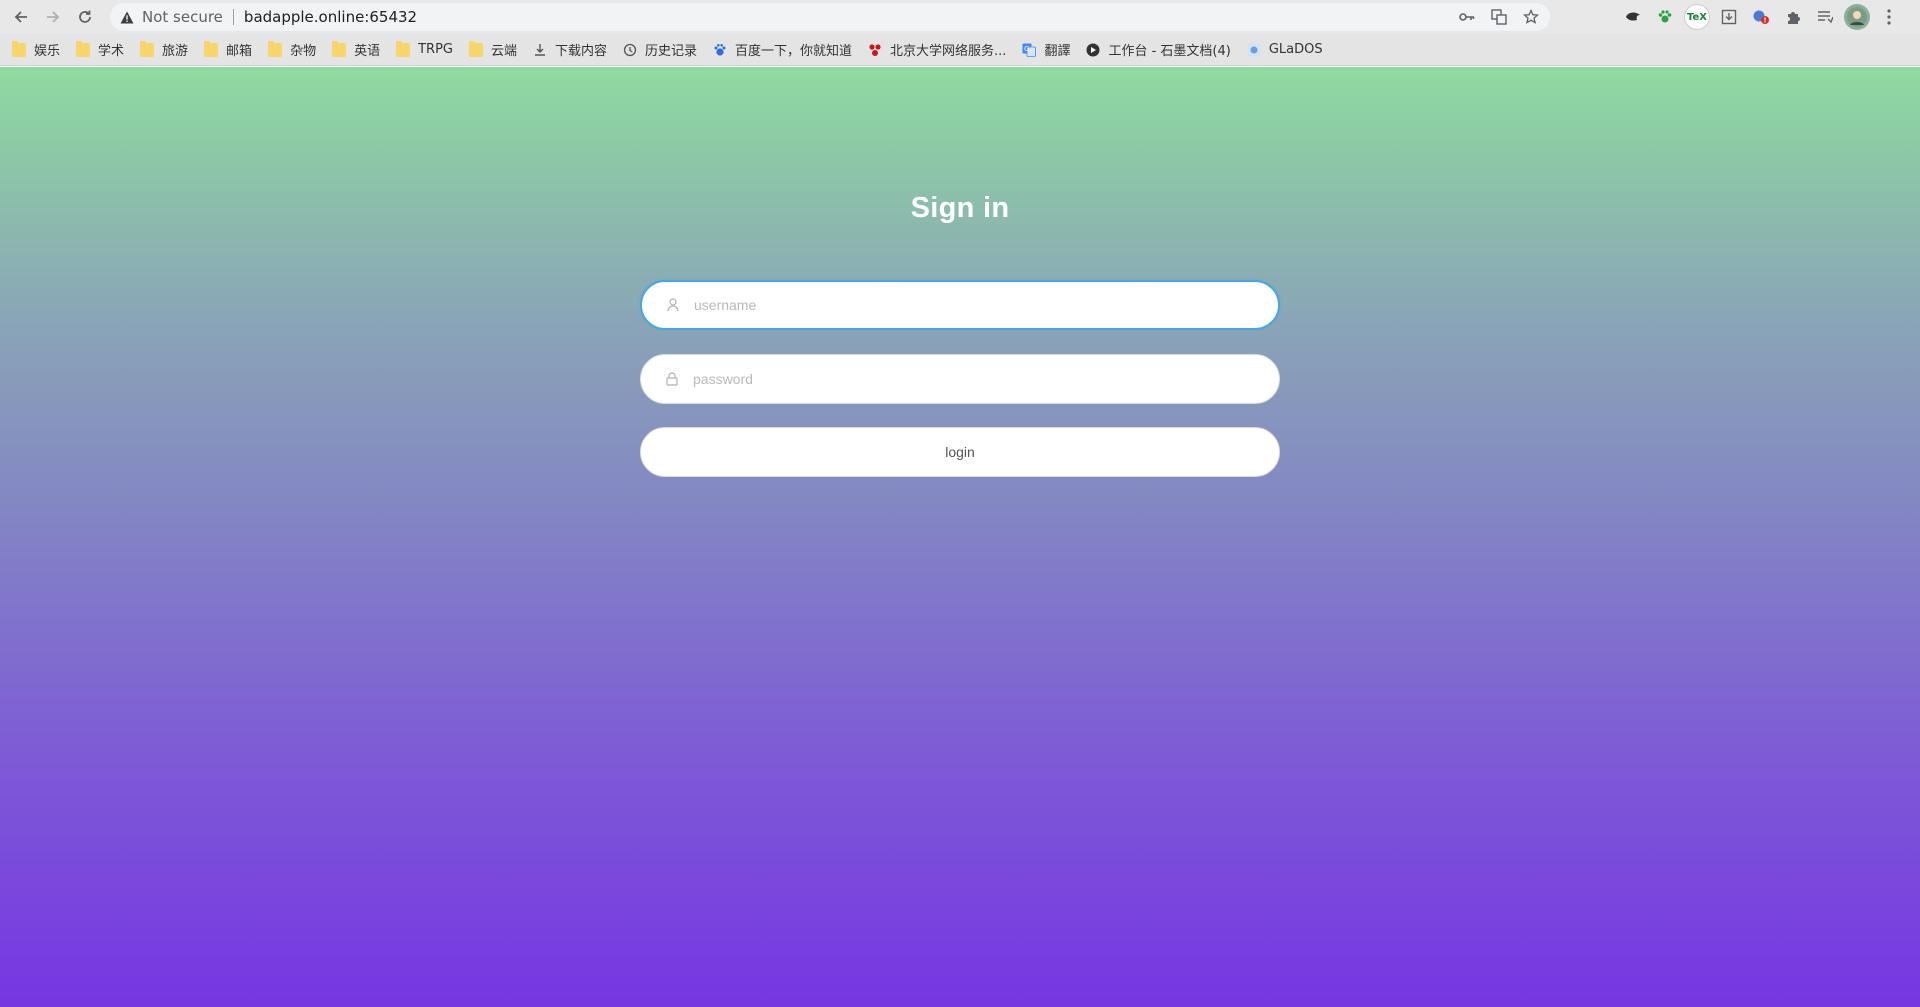 The height and width of the screenshot is (1007, 1920). I want to click on login-button: login, so click(960, 452).